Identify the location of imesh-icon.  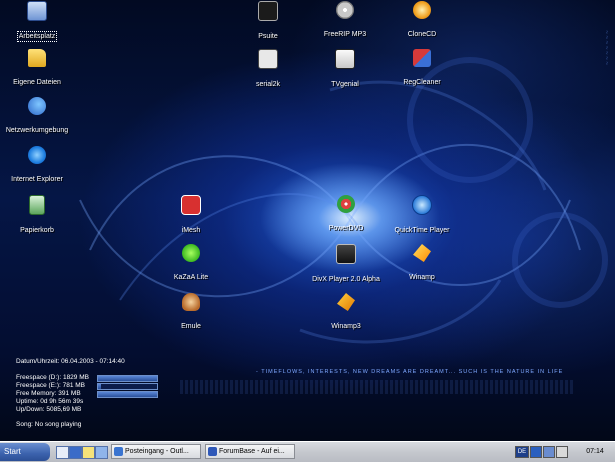
(191, 205).